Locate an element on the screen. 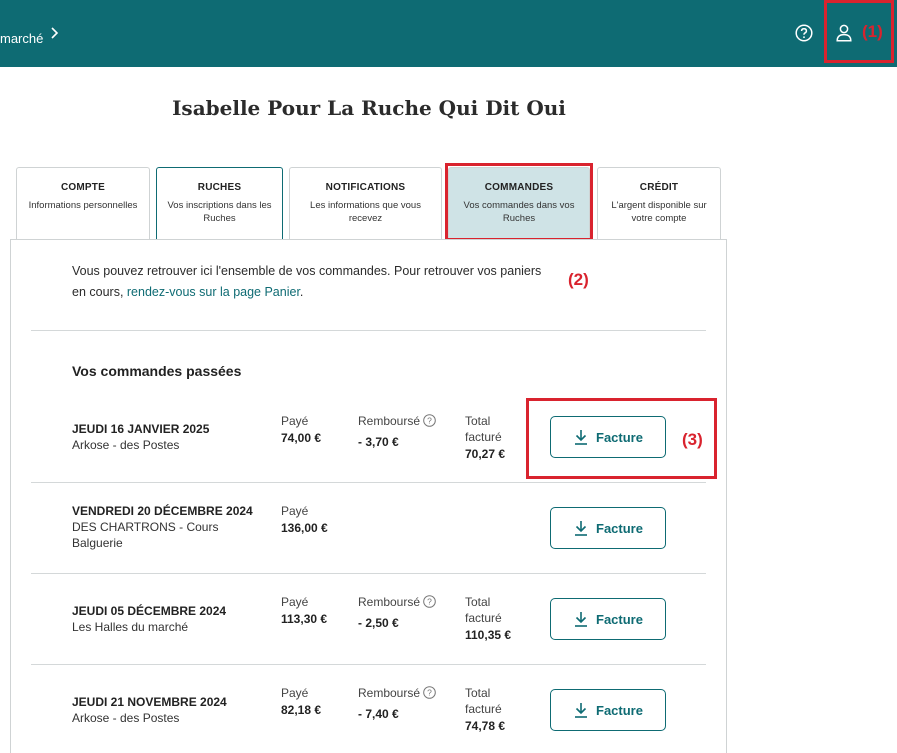  tab-title: CRÉDIT is located at coordinates (659, 187).